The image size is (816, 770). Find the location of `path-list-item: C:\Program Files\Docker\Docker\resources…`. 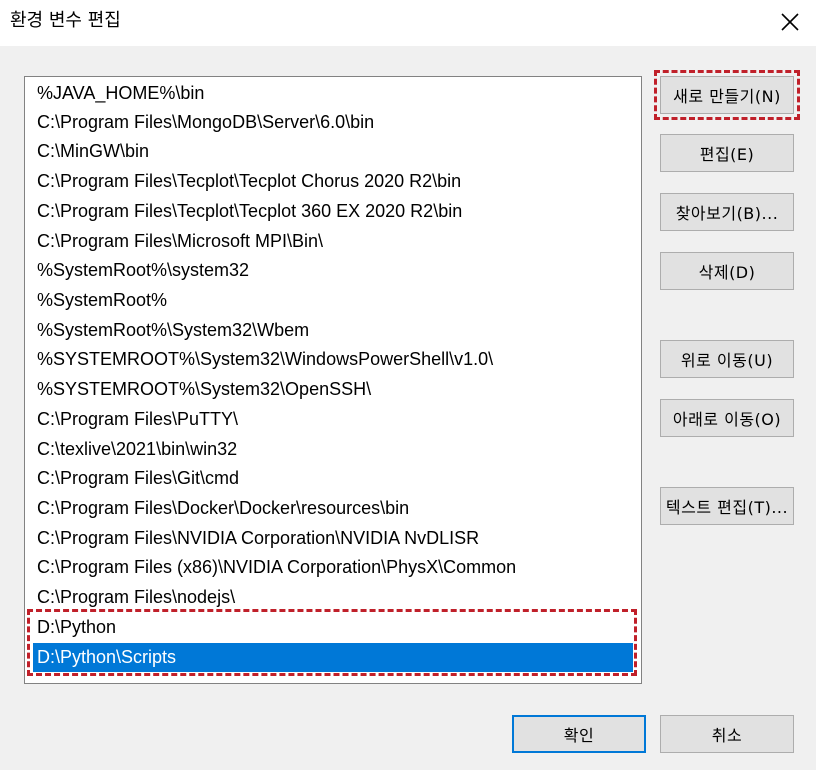

path-list-item: C:\Program Files\Docker\Docker\resources… is located at coordinates (333, 508).